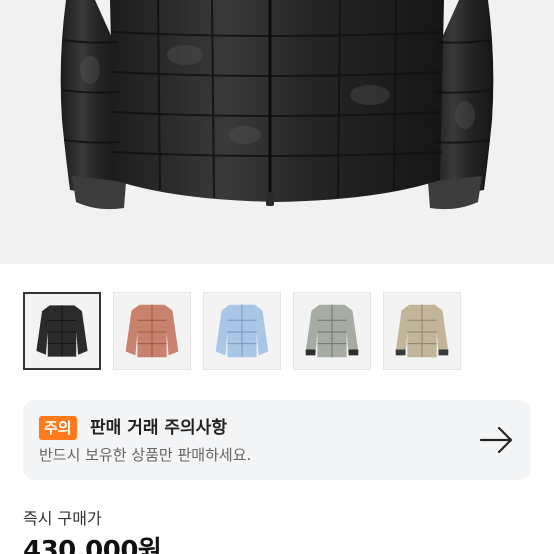 This screenshot has height=554, width=554. I want to click on thumbnail-black, so click(62, 331).